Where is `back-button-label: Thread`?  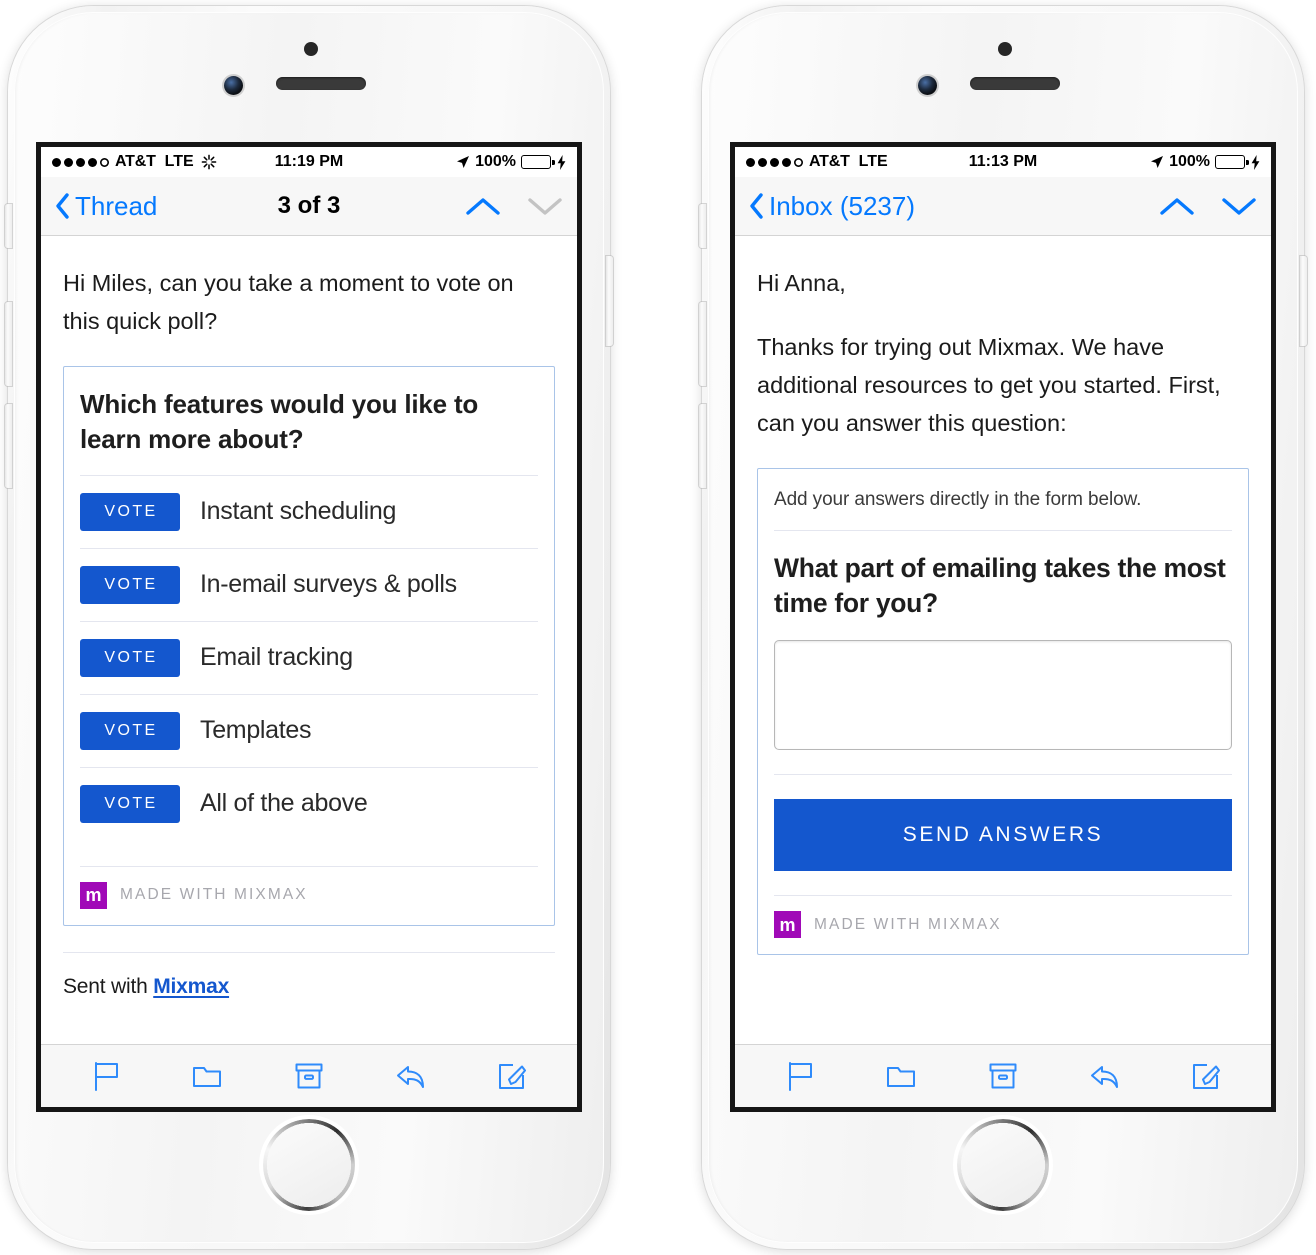 back-button-label: Thread is located at coordinates (116, 205).